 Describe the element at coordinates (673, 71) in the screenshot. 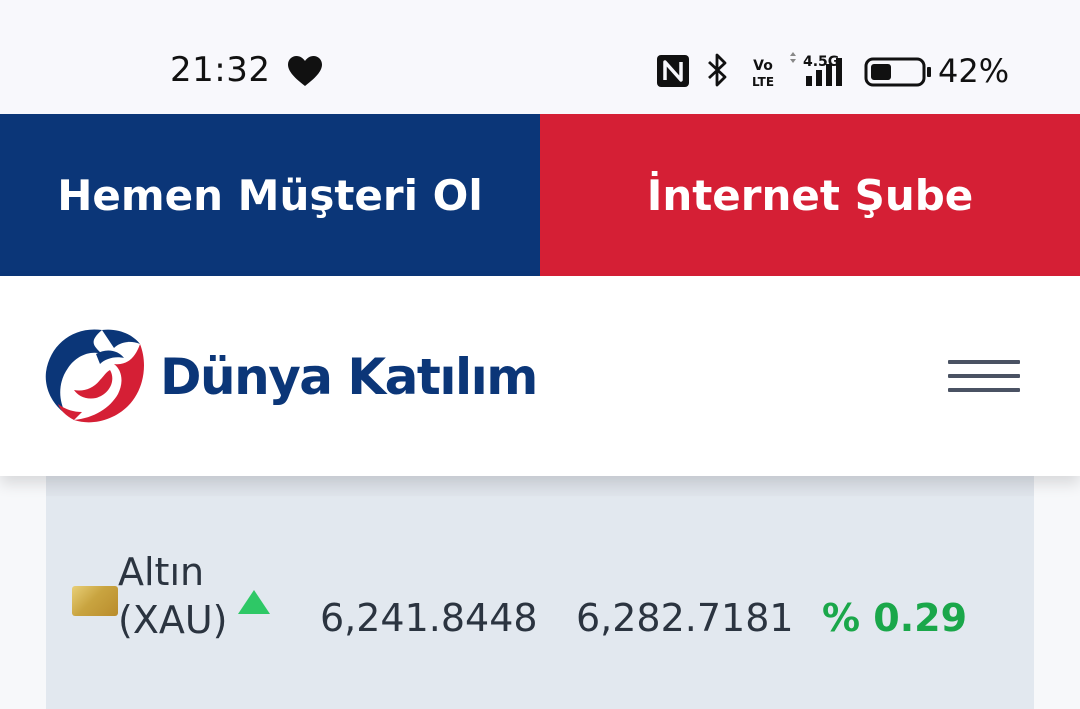

I see `nfc-icon` at that location.